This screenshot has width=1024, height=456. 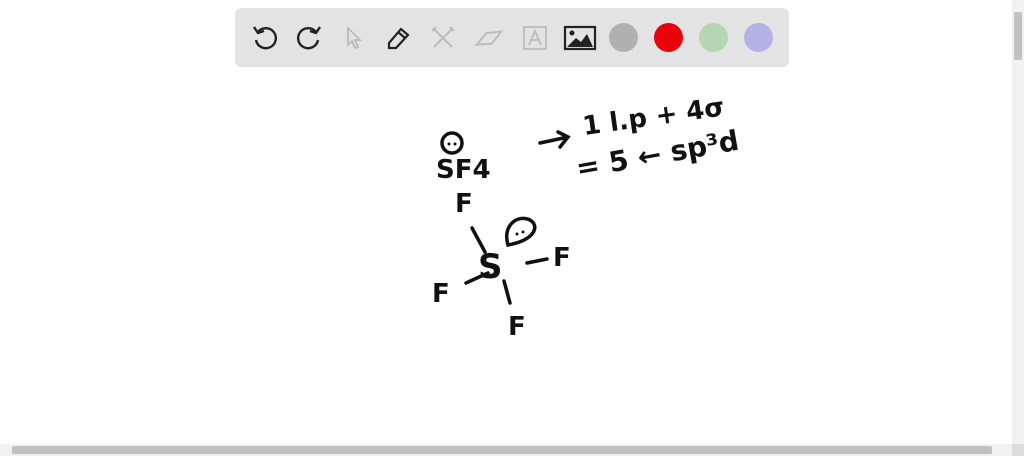 What do you see at coordinates (517, 327) in the screenshot?
I see `fluorine-bottom: F` at bounding box center [517, 327].